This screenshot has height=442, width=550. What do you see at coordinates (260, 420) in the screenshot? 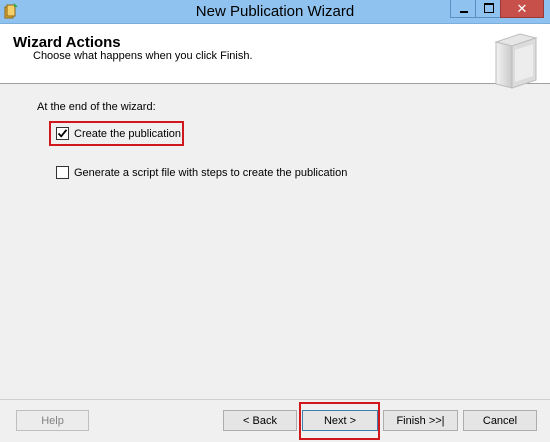
I see `back-button: < Back` at bounding box center [260, 420].